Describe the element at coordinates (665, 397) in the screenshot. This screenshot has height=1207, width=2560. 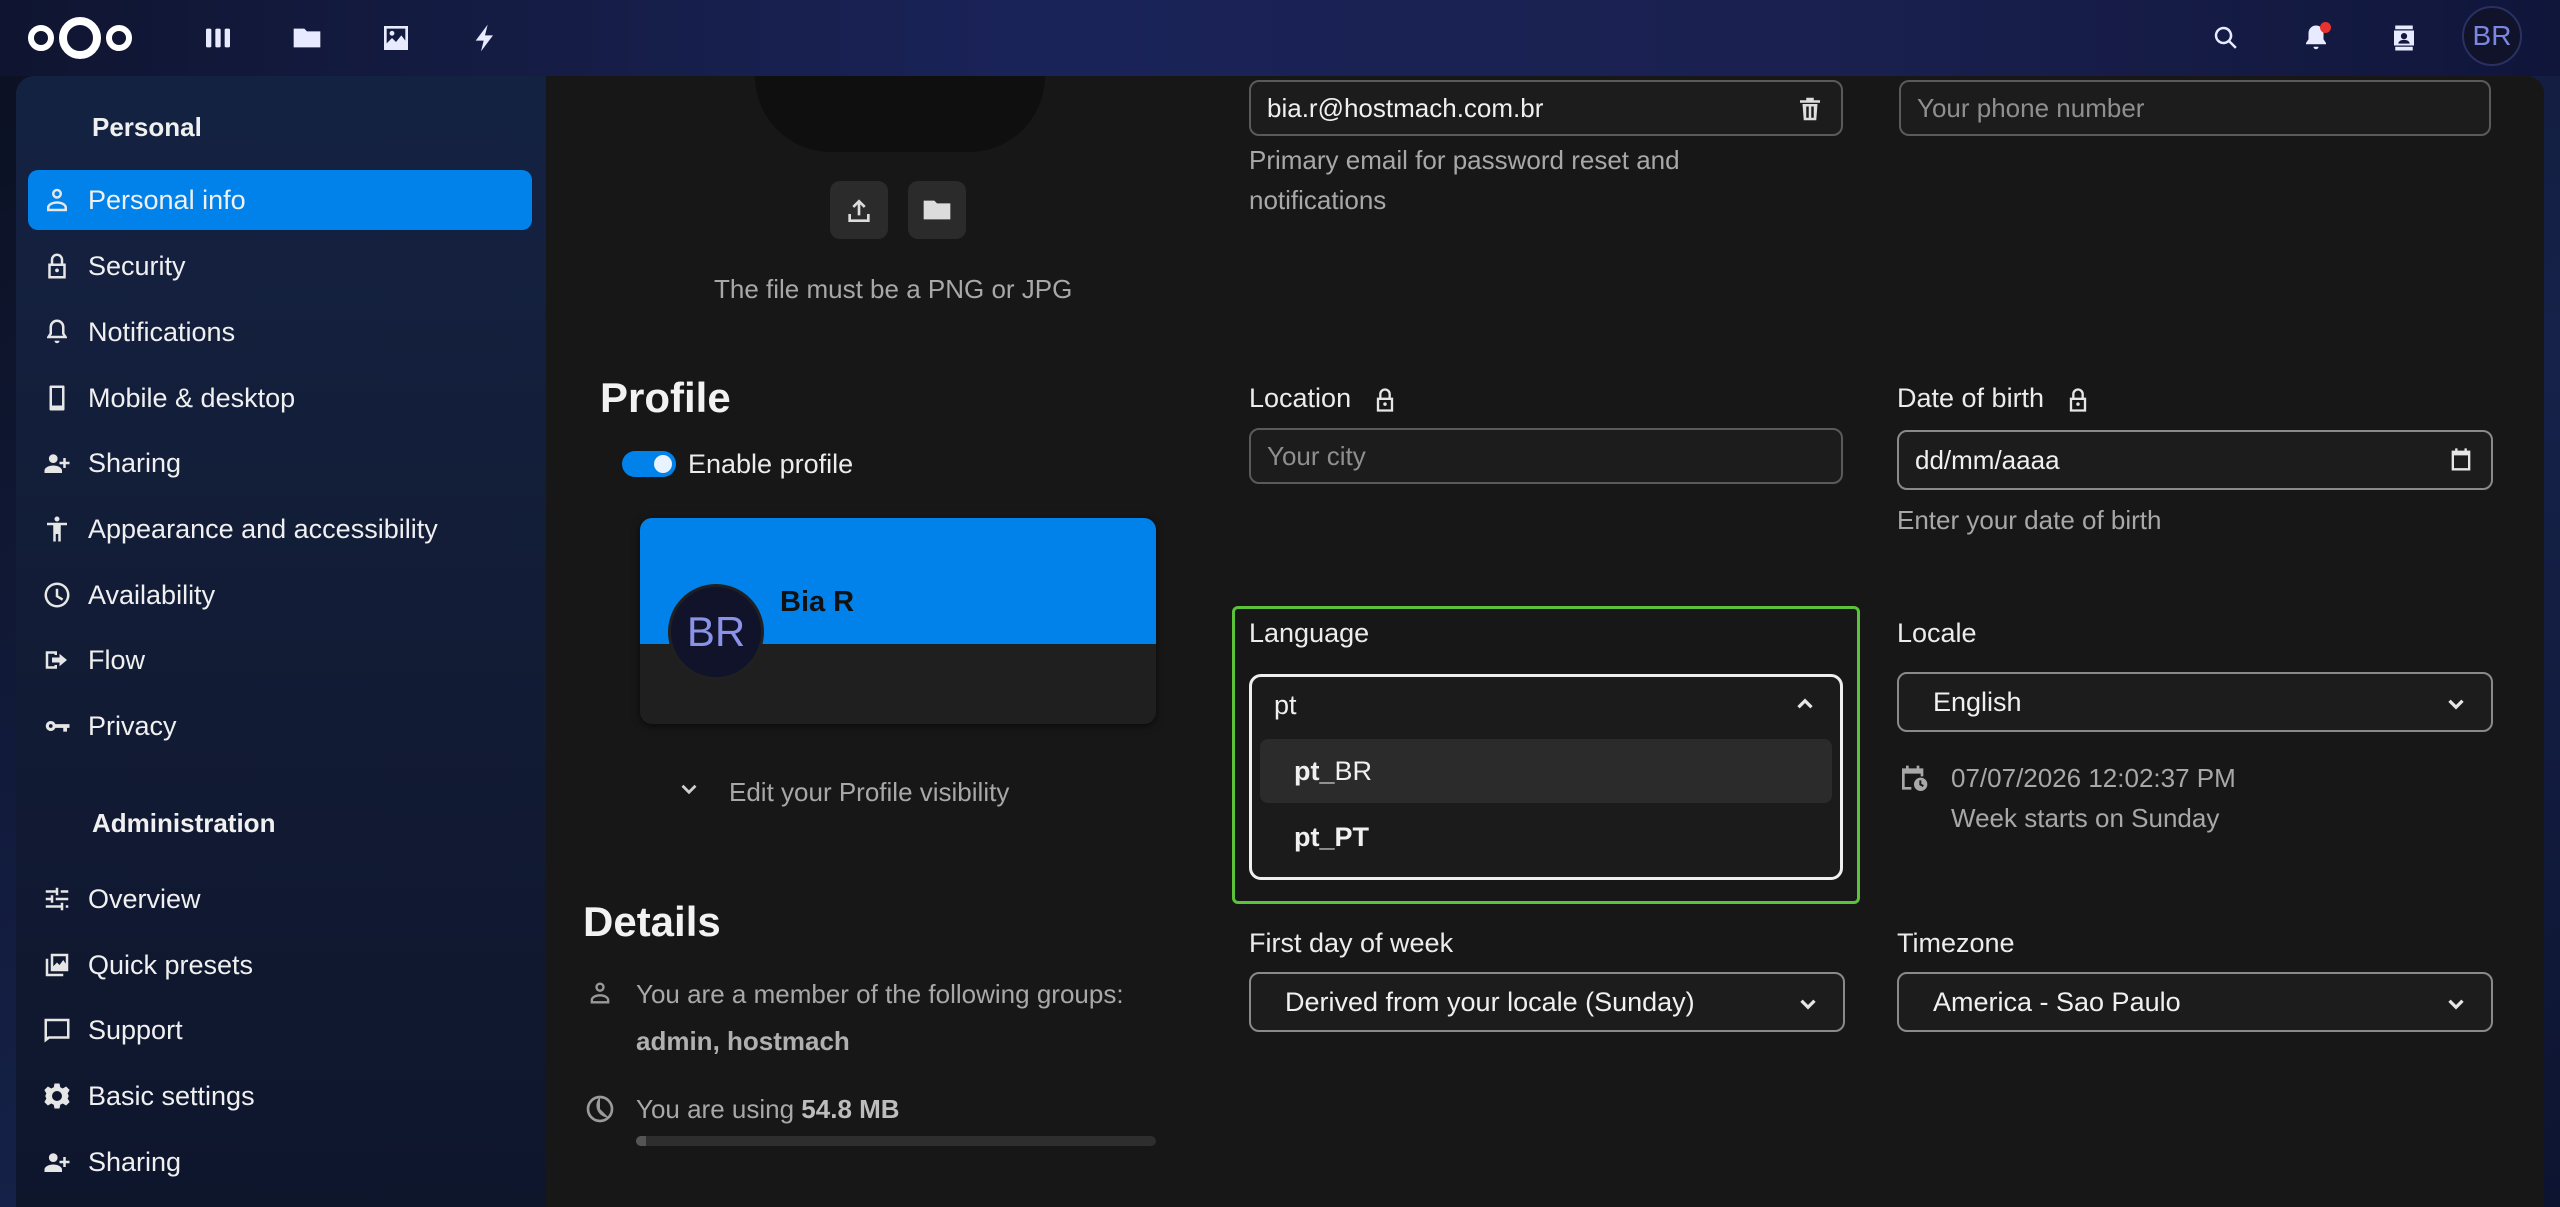
I see `profile-heading: Profile` at that location.